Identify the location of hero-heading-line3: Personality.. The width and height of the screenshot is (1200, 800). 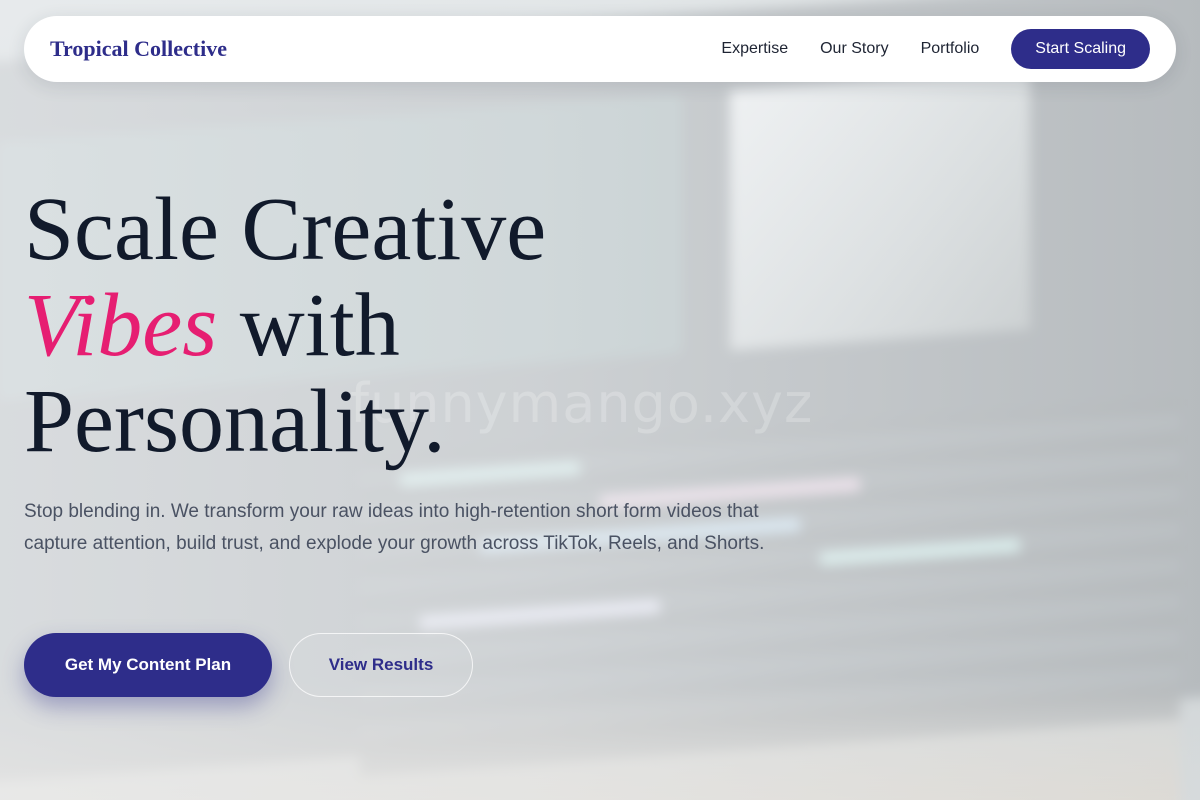
(235, 421).